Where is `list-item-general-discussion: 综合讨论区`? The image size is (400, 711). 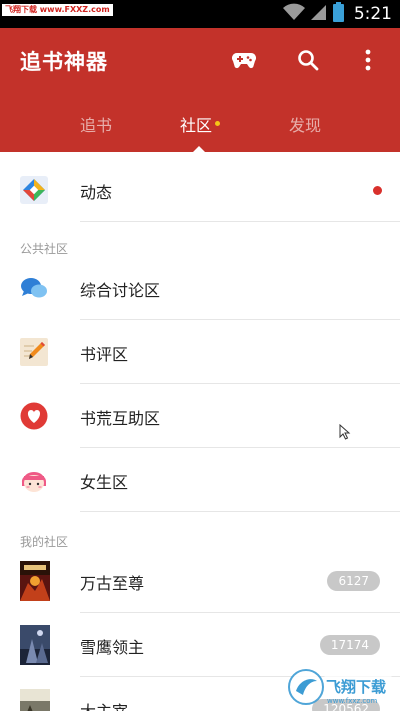 list-item-general-discussion: 综合讨论区 is located at coordinates (200, 288).